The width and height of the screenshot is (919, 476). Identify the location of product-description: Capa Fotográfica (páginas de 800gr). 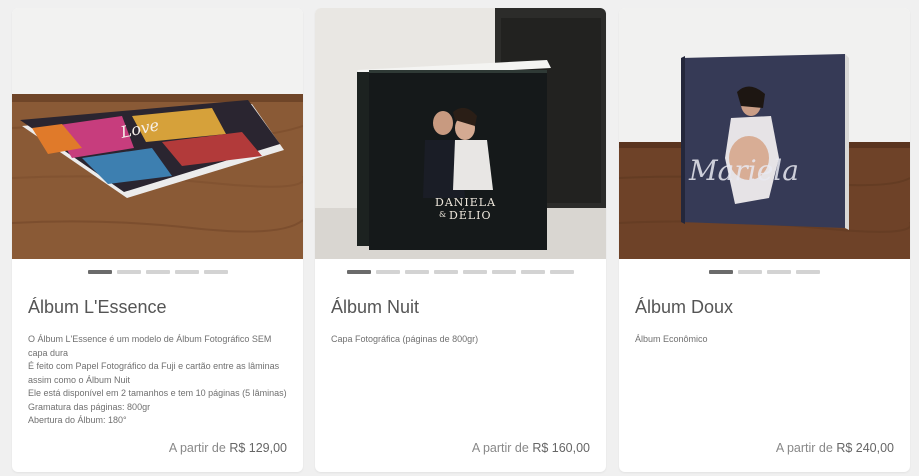
(462, 340).